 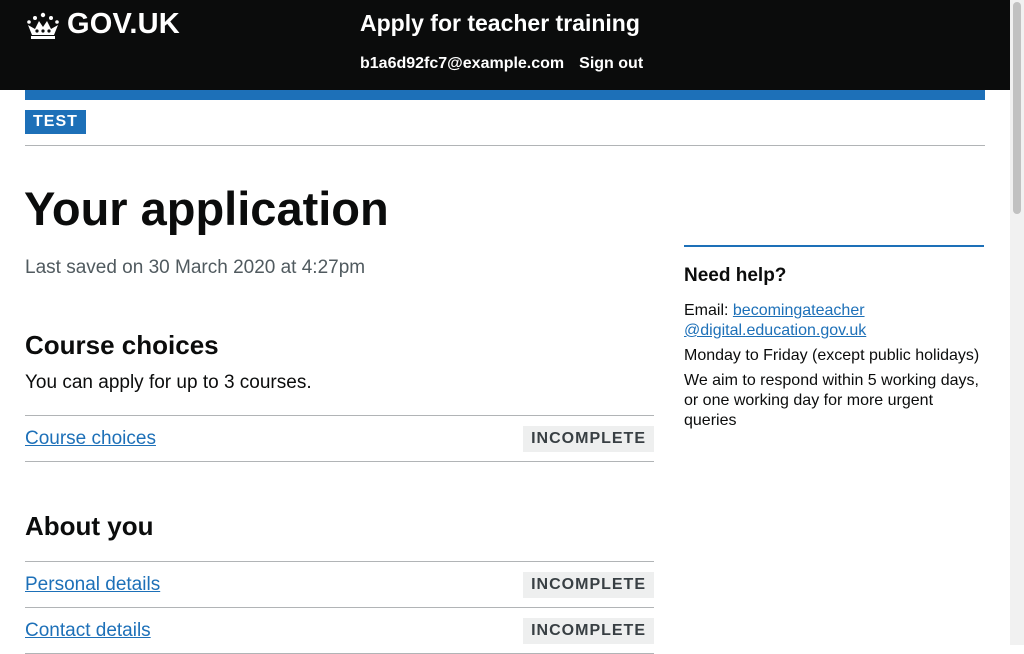 I want to click on scrollbar-thumb, so click(x=1017, y=108).